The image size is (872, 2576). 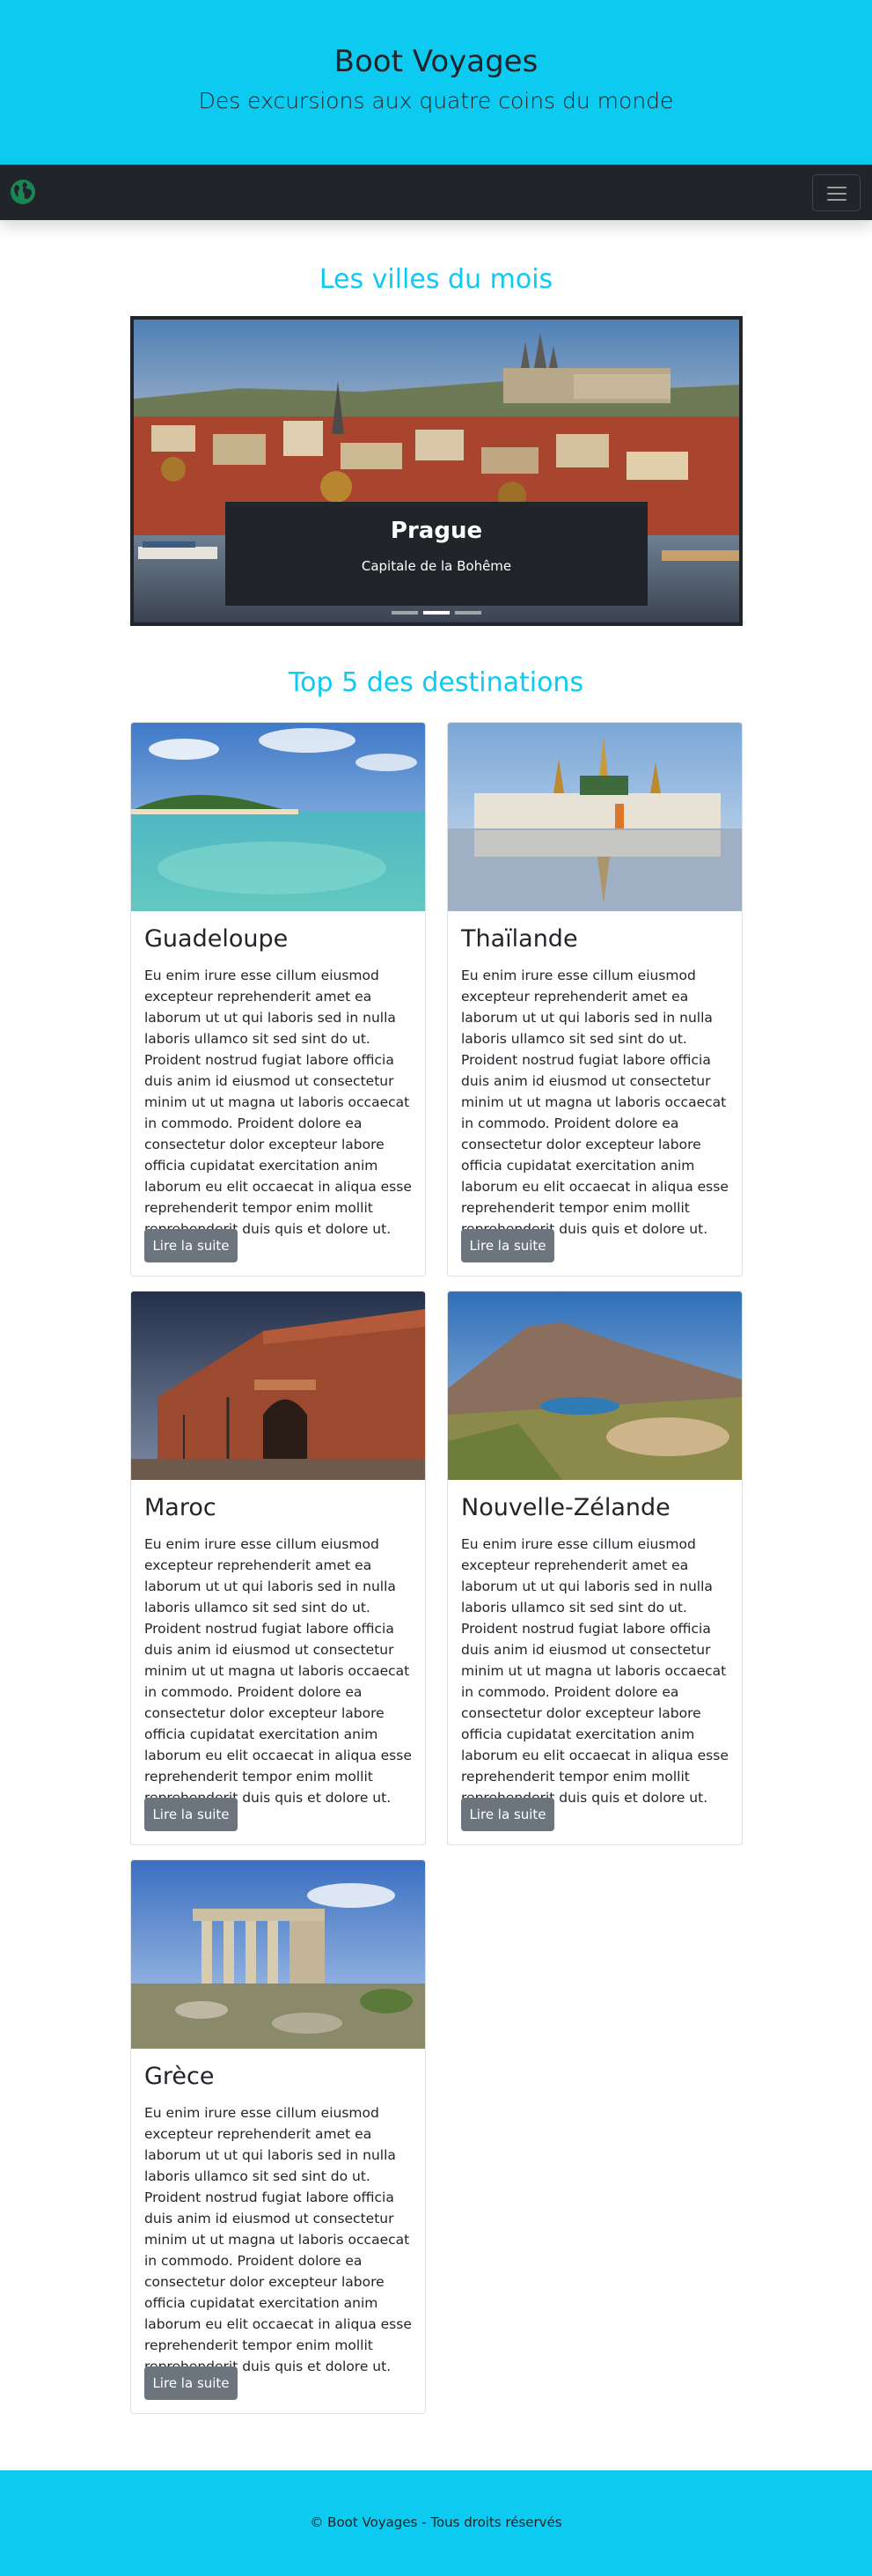 I want to click on city-carousel: Prague Capitale de la Bohême, so click(x=437, y=471).